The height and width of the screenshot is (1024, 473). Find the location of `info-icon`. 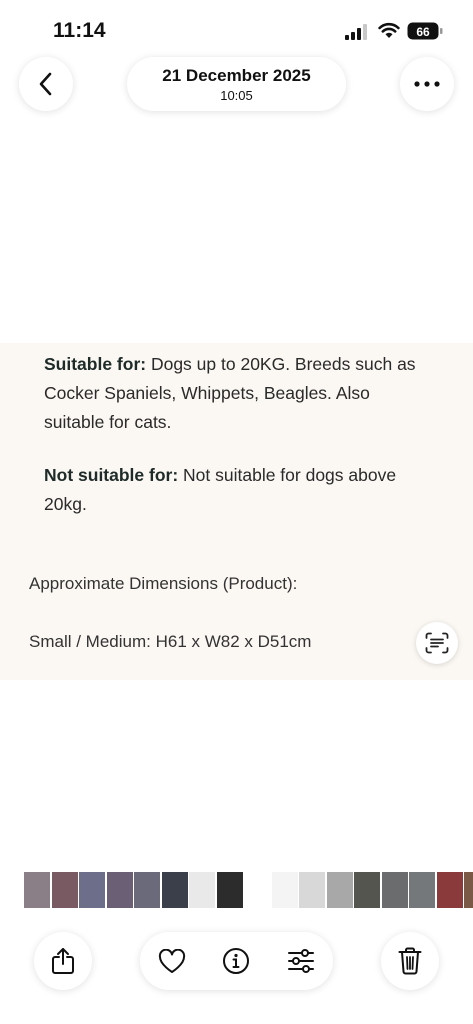

info-icon is located at coordinates (236, 961).